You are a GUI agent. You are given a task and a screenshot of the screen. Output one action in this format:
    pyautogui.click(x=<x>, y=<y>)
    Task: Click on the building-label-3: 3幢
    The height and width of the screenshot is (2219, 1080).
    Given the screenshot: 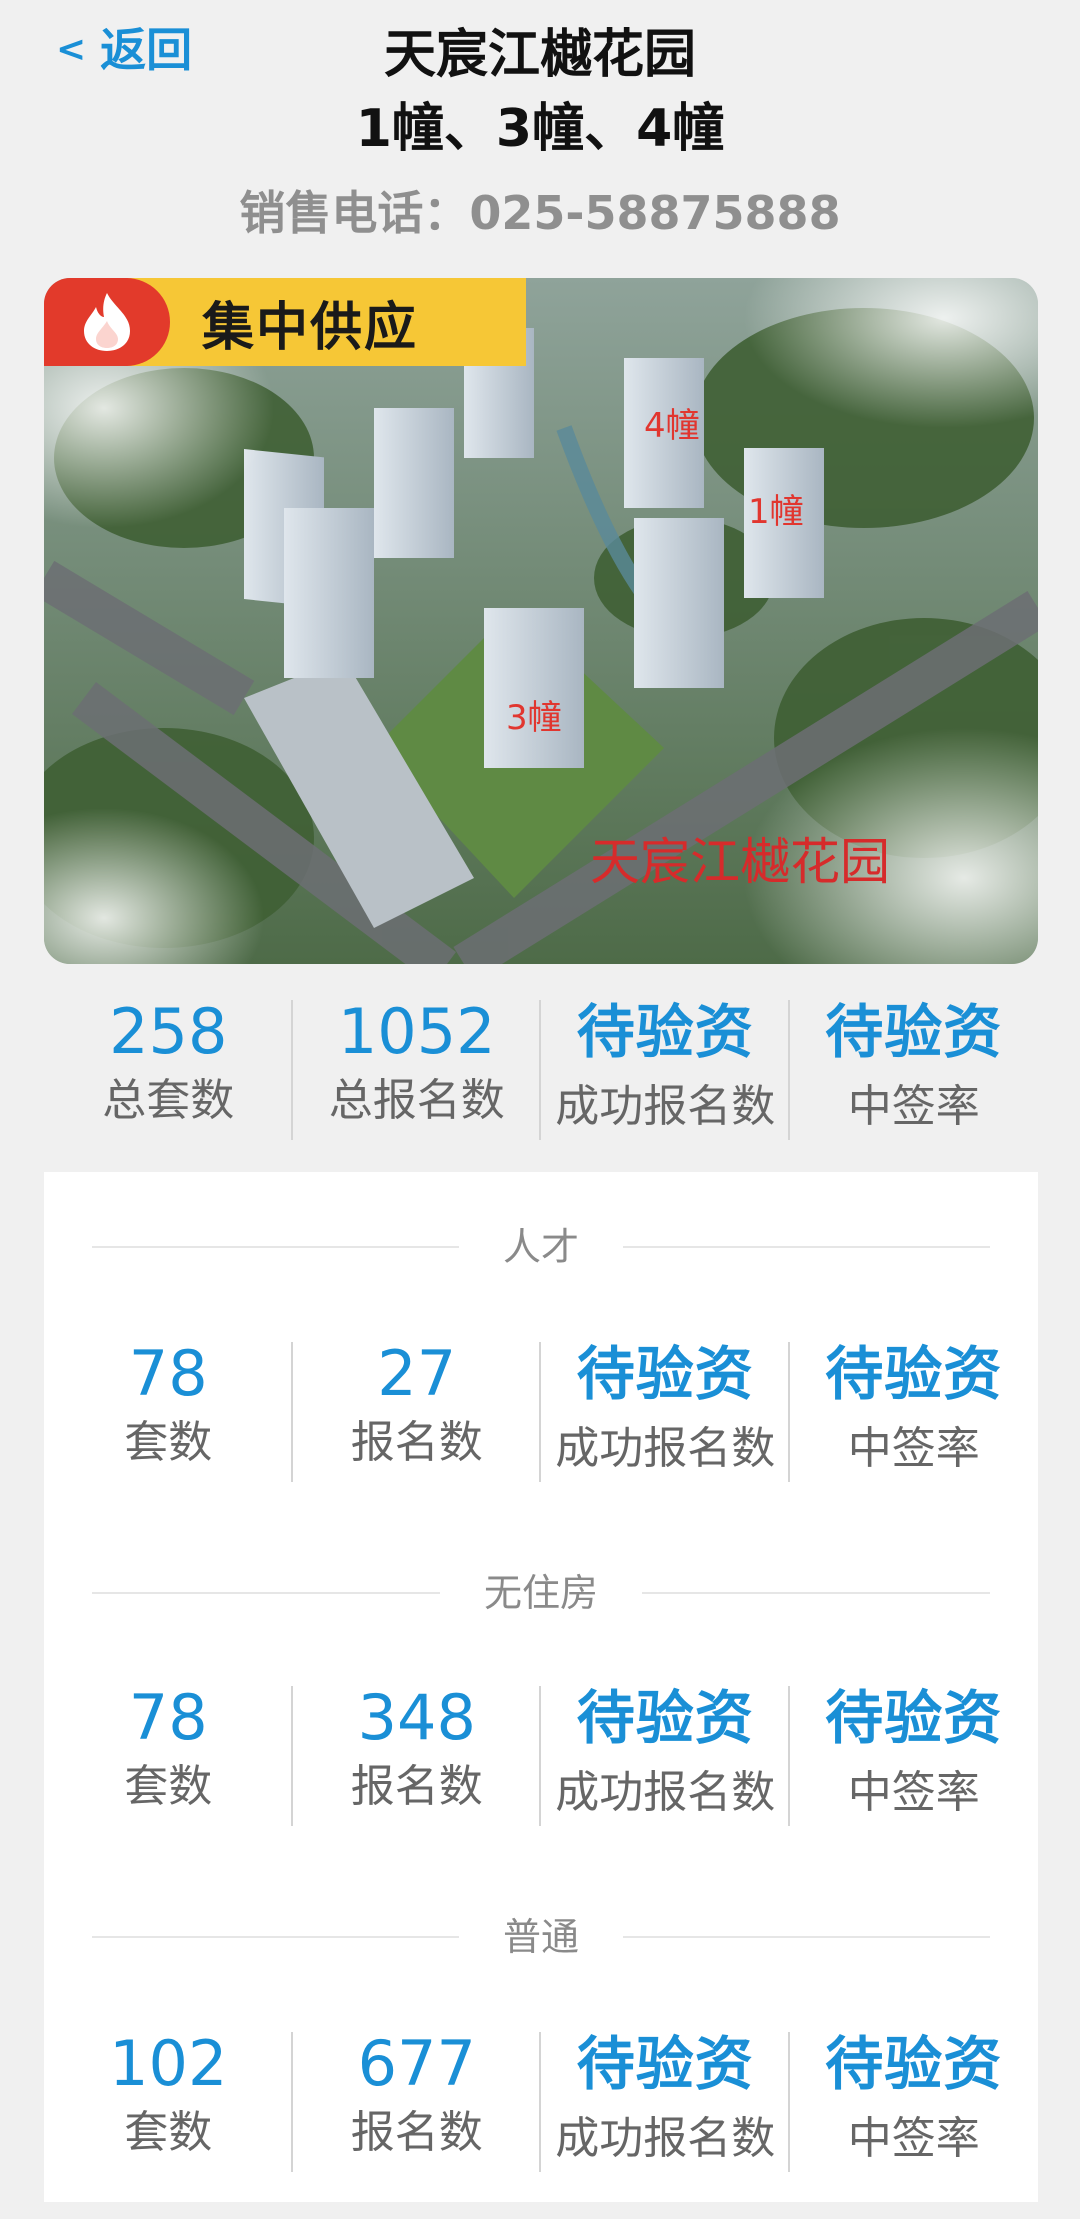 What is the action you would take?
    pyautogui.click(x=534, y=718)
    